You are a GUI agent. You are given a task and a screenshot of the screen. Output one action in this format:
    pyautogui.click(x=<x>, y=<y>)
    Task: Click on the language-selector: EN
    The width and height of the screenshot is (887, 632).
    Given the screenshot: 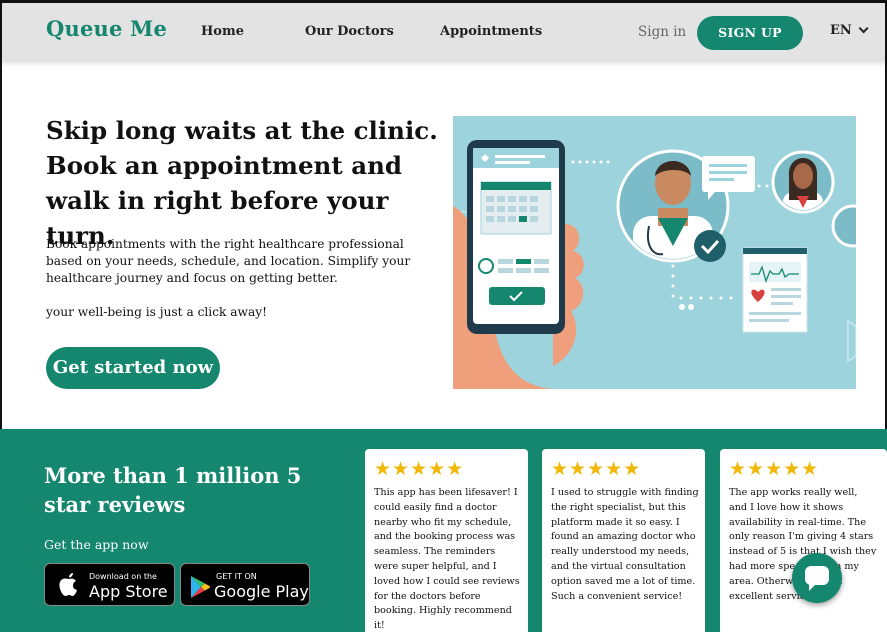 What is the action you would take?
    pyautogui.click(x=849, y=30)
    